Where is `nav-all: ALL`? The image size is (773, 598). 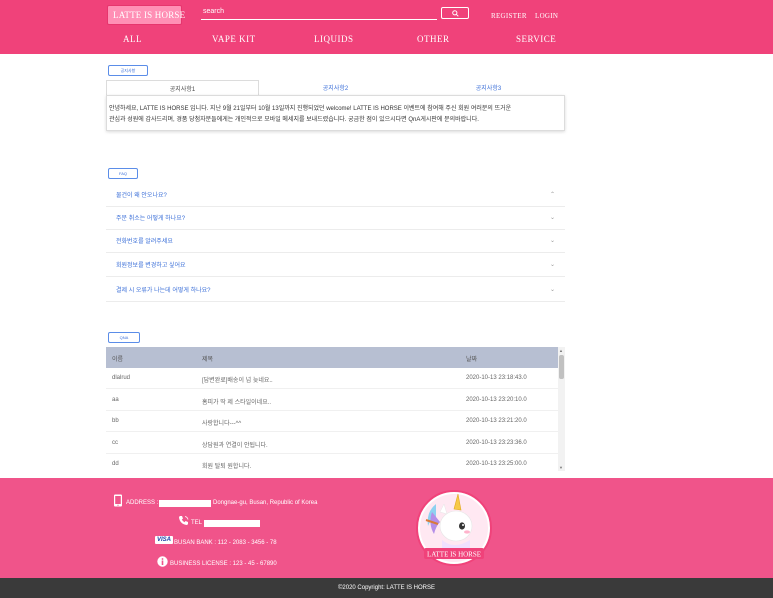
nav-all: ALL is located at coordinates (132, 39).